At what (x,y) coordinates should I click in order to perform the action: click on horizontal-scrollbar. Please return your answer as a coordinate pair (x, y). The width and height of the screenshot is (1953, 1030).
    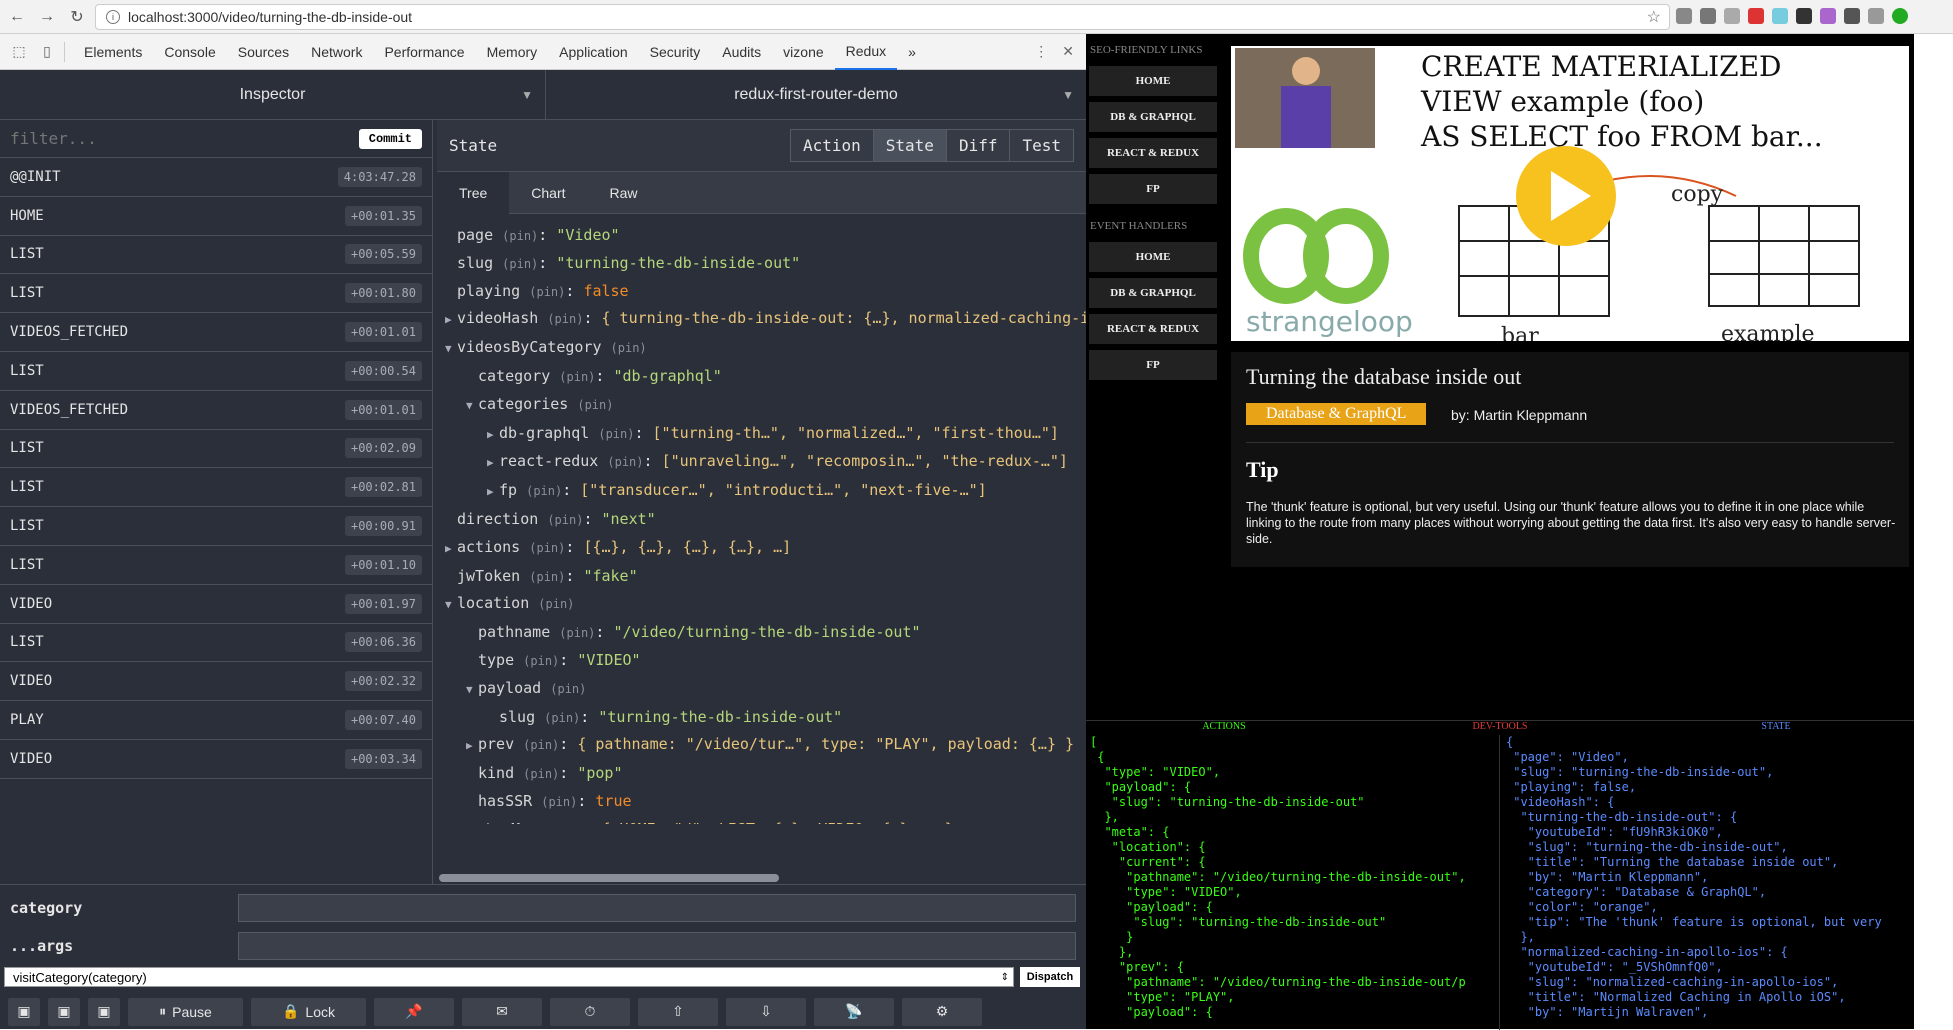
    Looking at the image, I should click on (609, 878).